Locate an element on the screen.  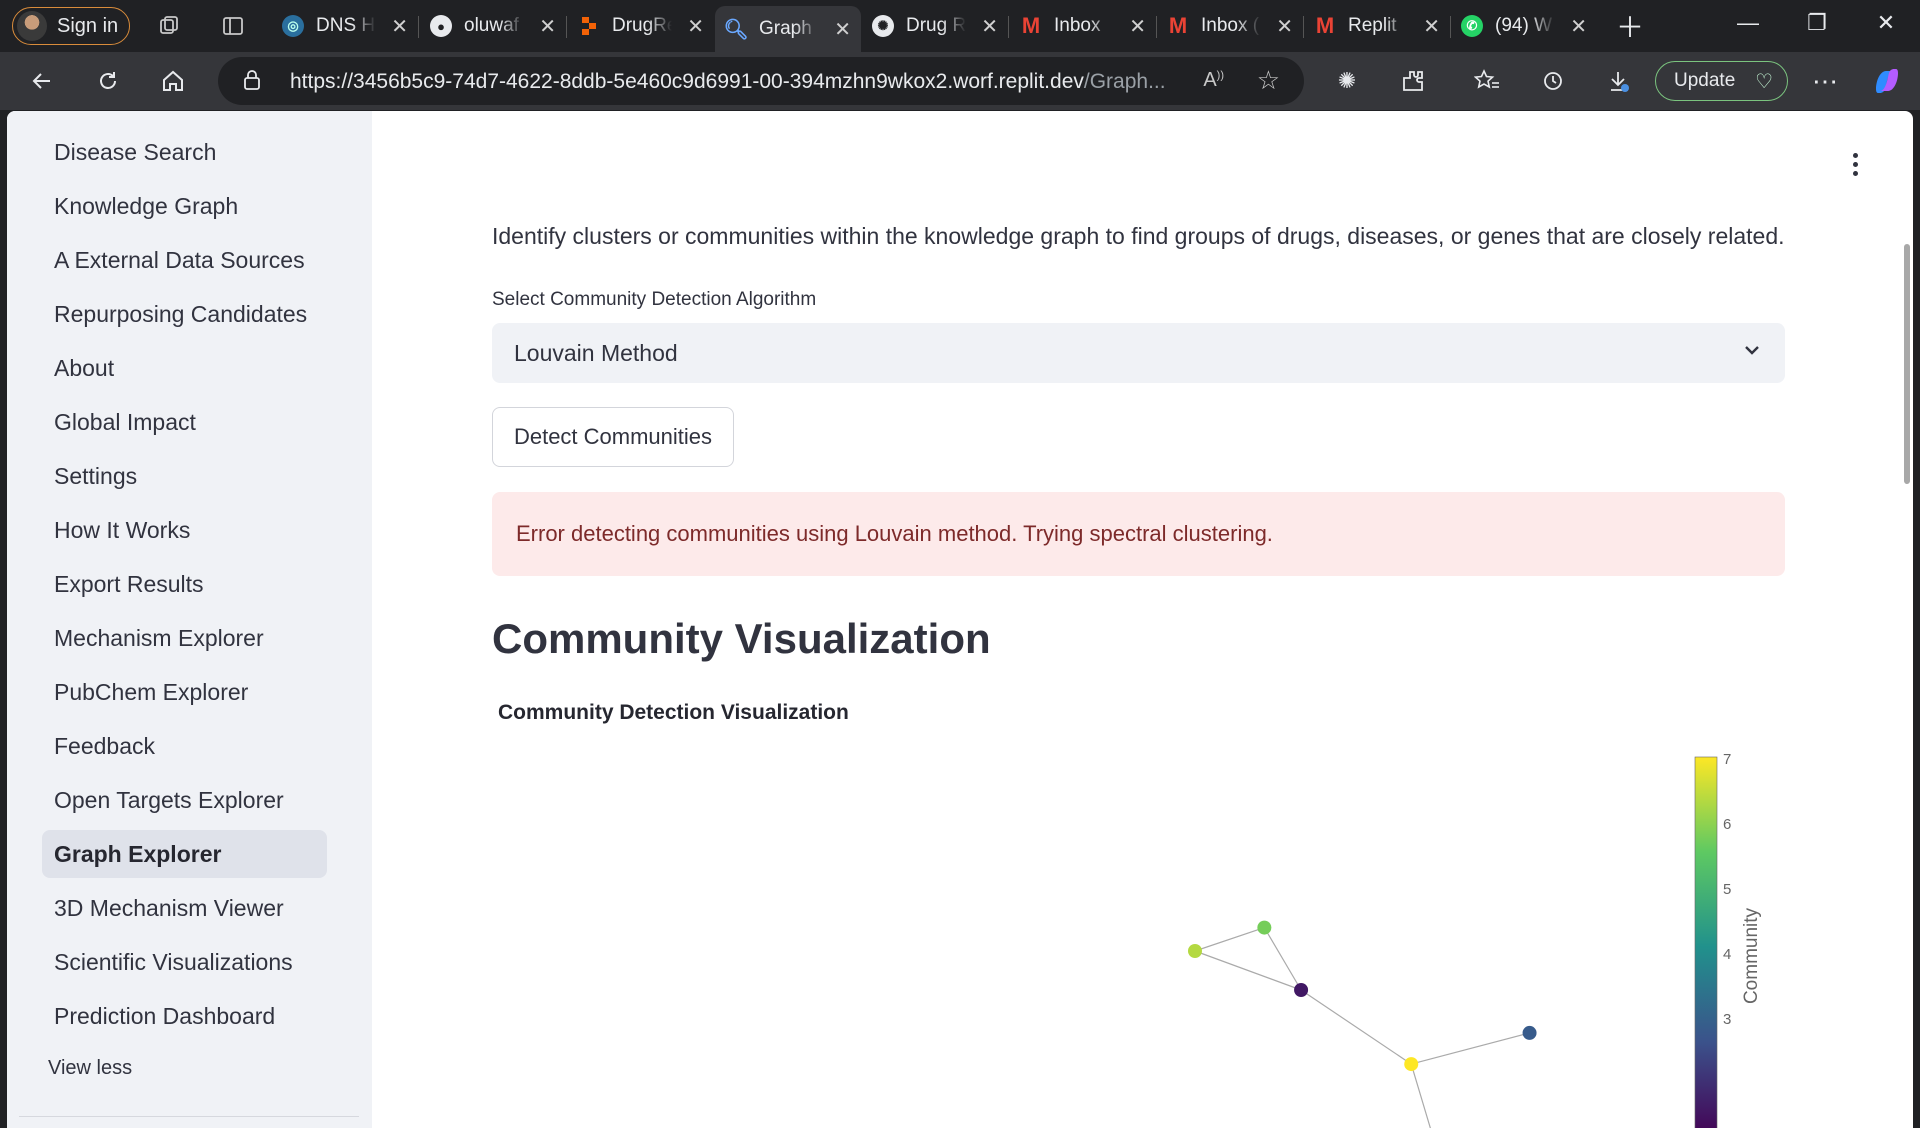
sidebar-item-knowledge-graph: Knowledge Graph is located at coordinates (184, 206).